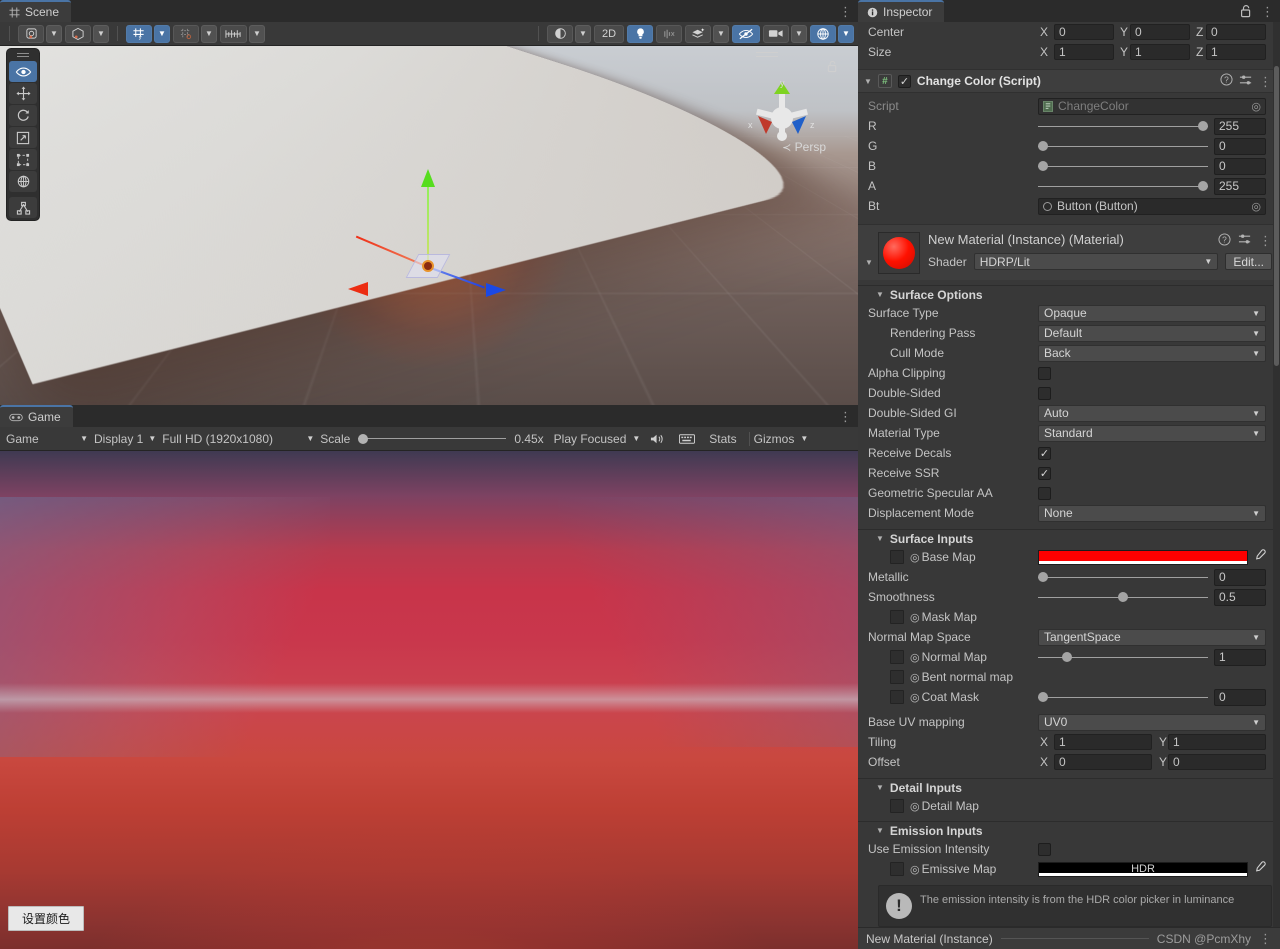  What do you see at coordinates (1152, 106) in the screenshot?
I see `script-object-field: ChangeColor ◎` at bounding box center [1152, 106].